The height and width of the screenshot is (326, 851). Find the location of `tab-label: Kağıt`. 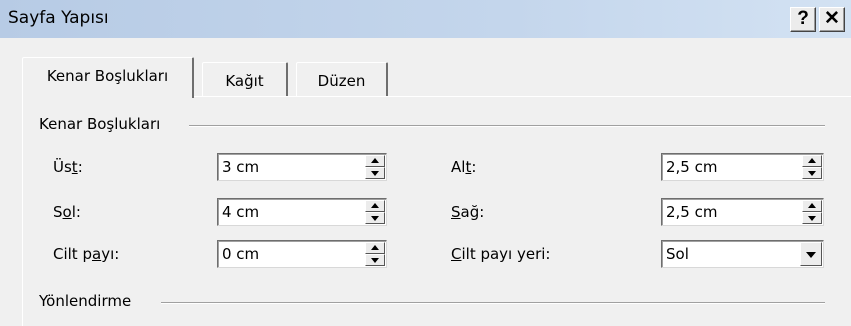

tab-label: Kağıt is located at coordinates (244, 81).